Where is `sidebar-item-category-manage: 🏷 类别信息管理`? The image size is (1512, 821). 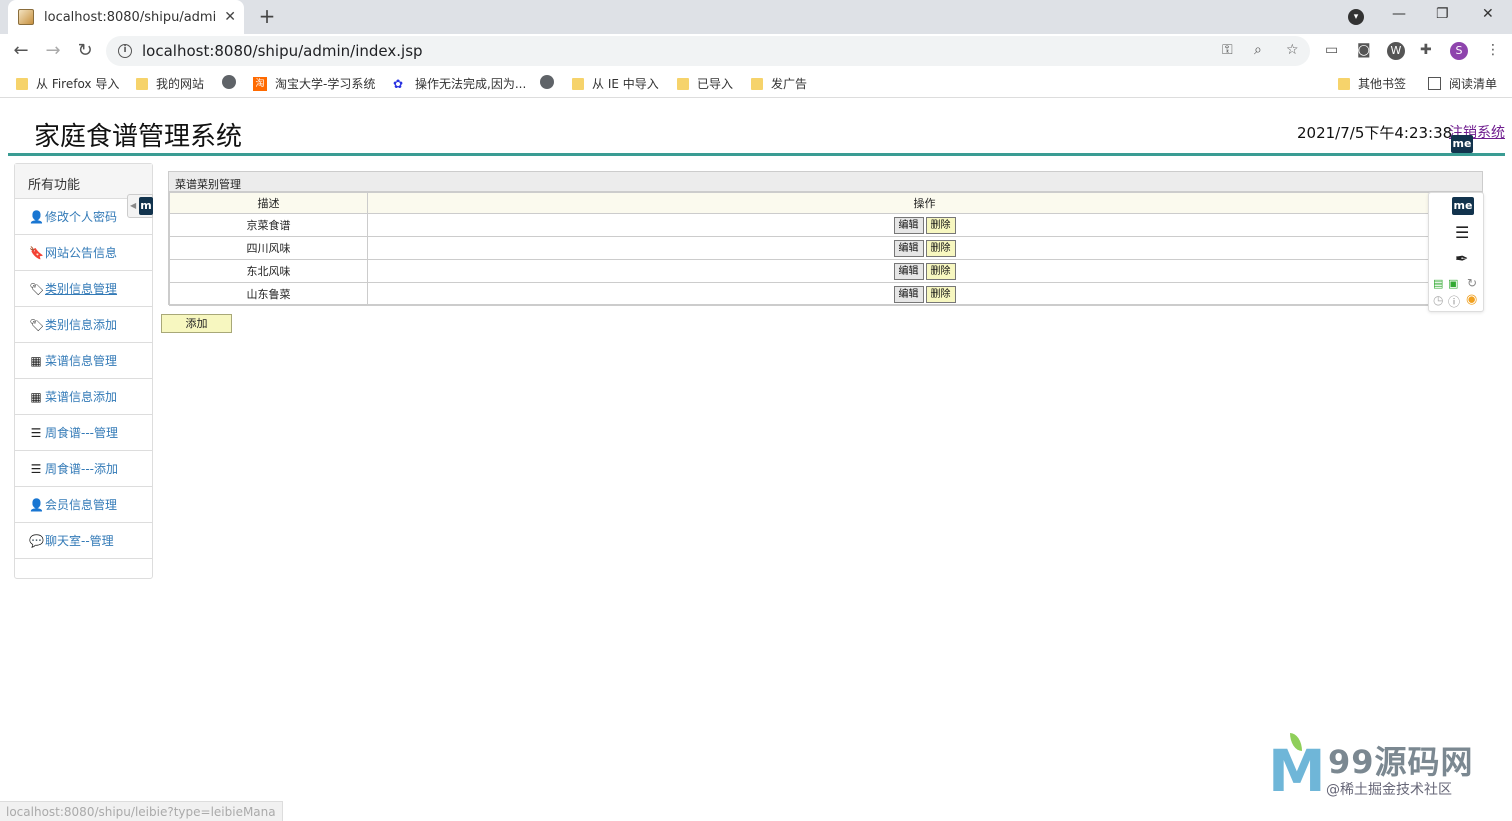 sidebar-item-category-manage: 🏷 类别信息管理 is located at coordinates (83, 289).